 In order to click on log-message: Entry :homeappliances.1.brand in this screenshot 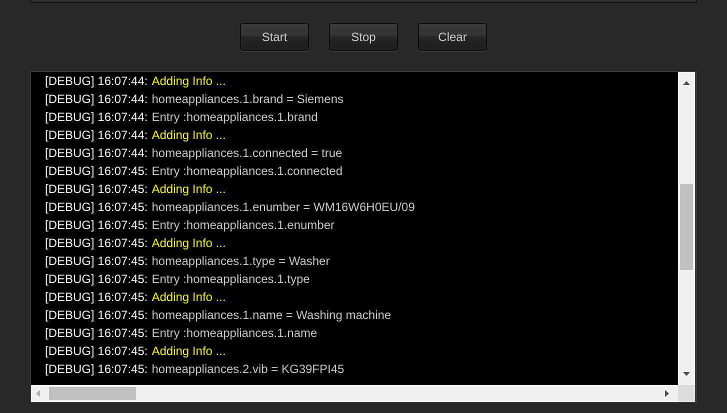, I will do `click(235, 117)`.